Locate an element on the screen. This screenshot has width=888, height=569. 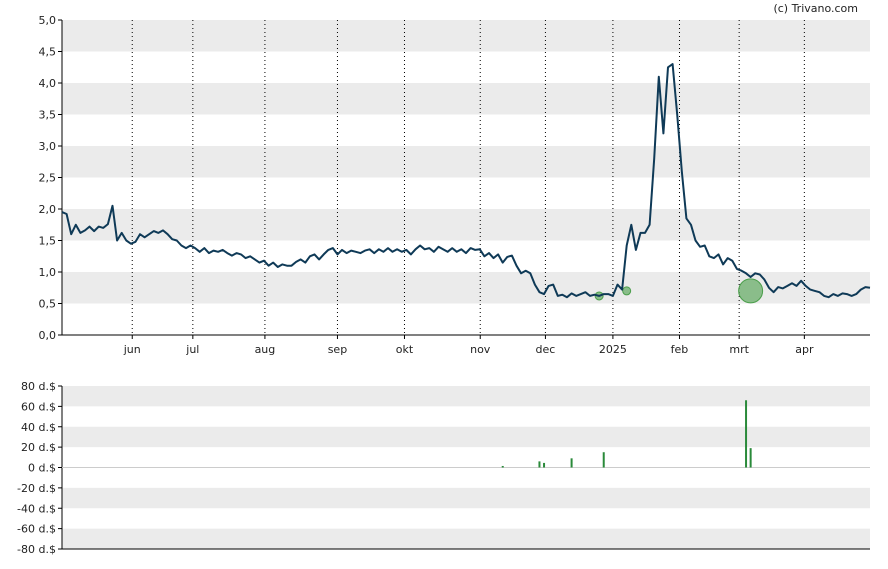
y-tick-label: 4,0 is located at coordinates (48, 83).